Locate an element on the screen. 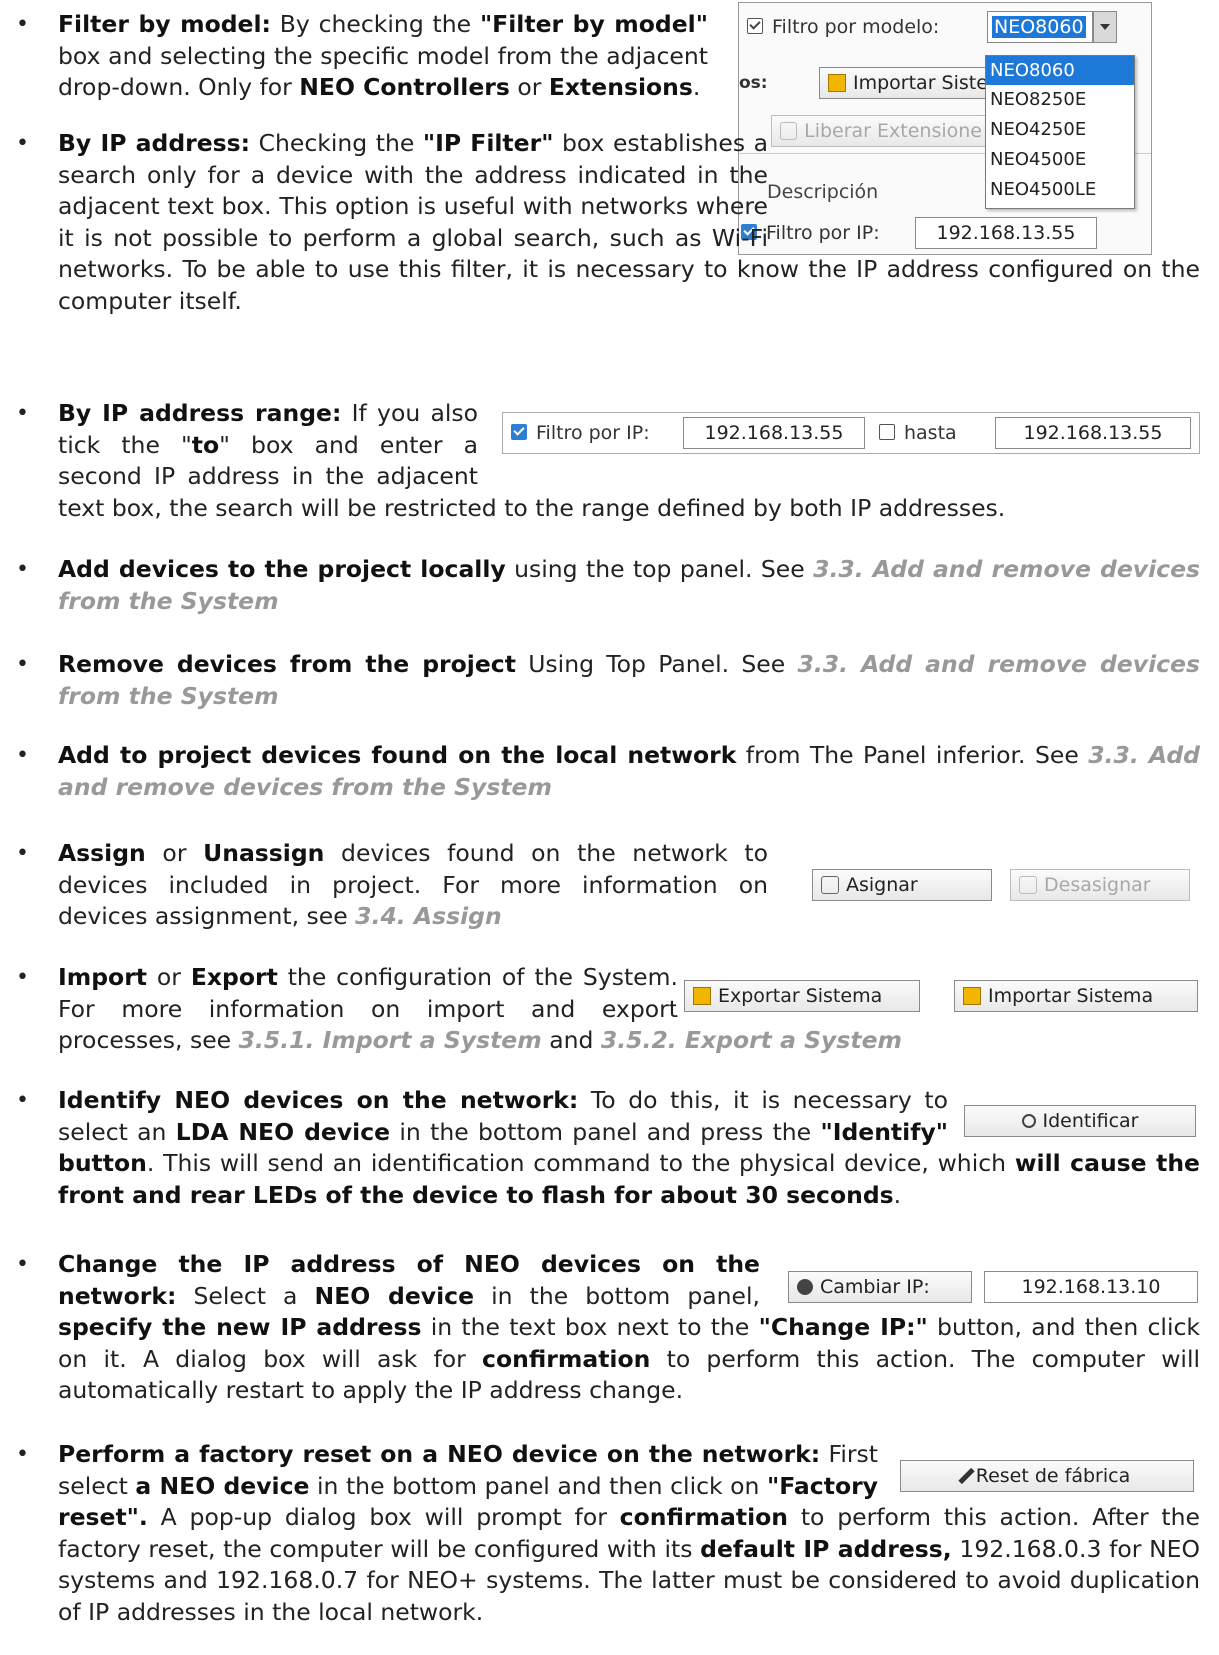 Image resolution: width=1219 pixels, height=1655 pixels. identify-screenshot: Identificar is located at coordinates (1082, 1121).